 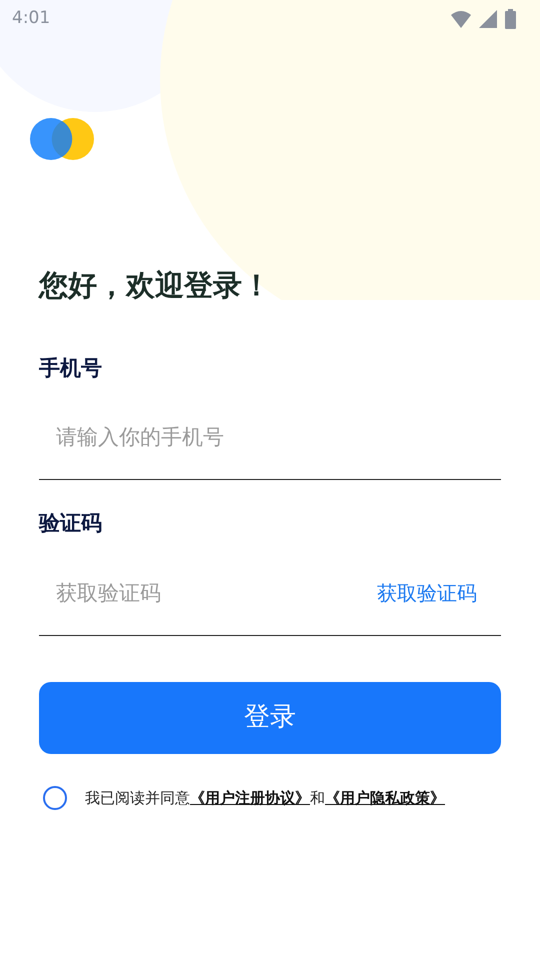 I want to click on phone-field: 请输入你的手机号, so click(x=270, y=438).